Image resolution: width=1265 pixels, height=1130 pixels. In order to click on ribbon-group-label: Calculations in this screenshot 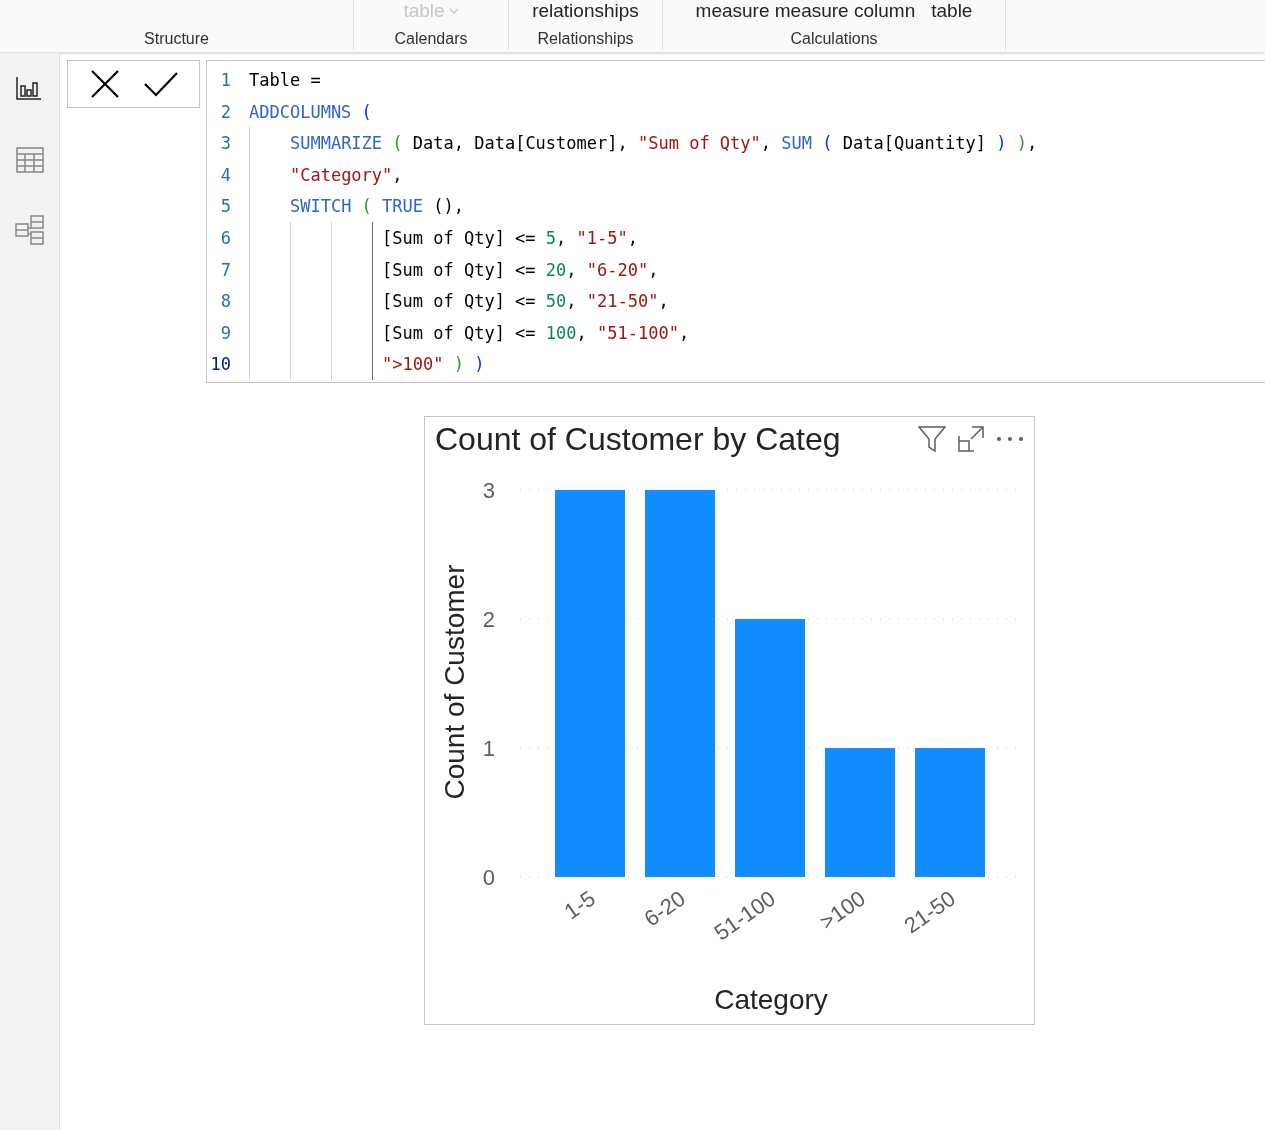, I will do `click(834, 39)`.